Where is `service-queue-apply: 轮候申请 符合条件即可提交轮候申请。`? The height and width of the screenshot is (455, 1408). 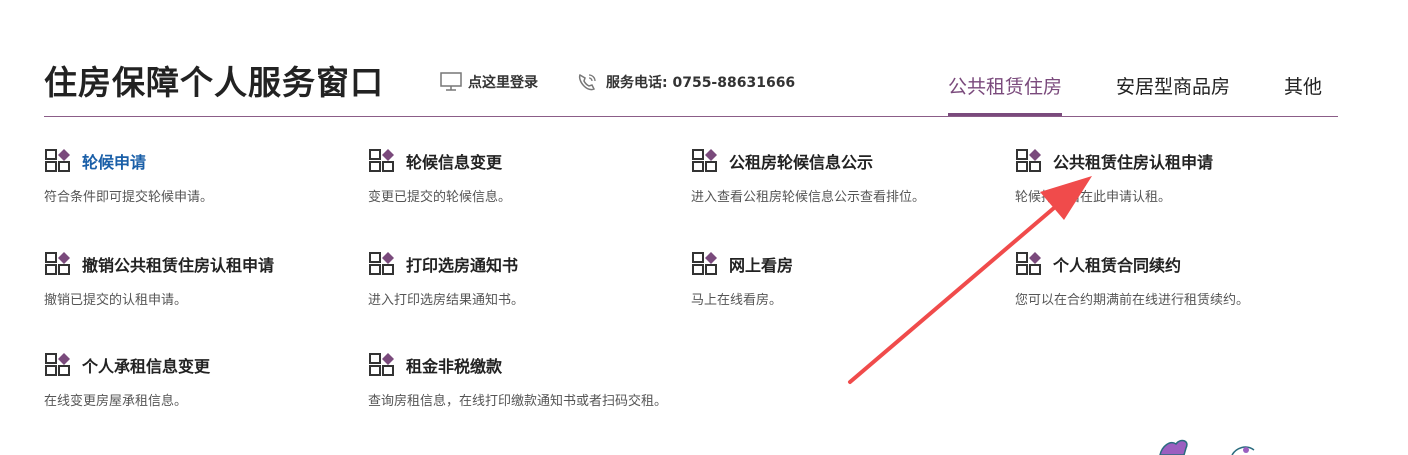 service-queue-apply: 轮候申请 符合条件即可提交轮候申请。 is located at coordinates (204, 178).